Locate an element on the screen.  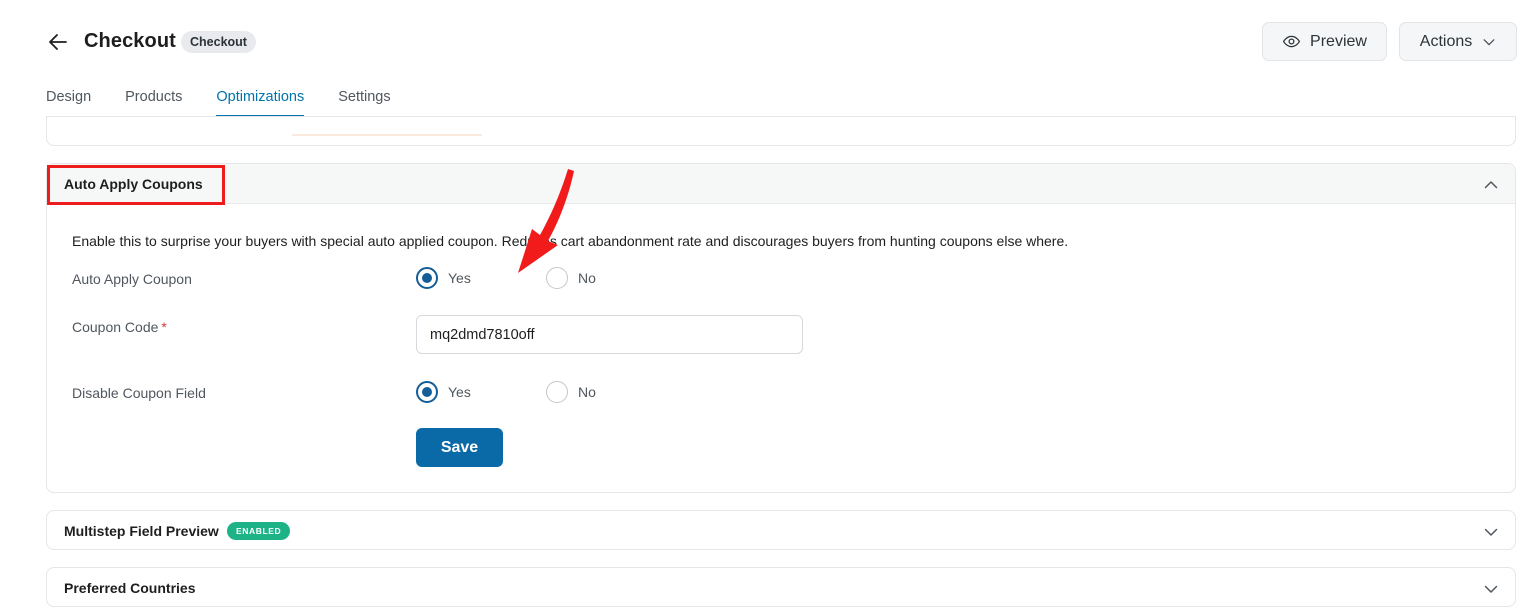
tab-bar: Design Products Optimizations Settings is located at coordinates (235, 97).